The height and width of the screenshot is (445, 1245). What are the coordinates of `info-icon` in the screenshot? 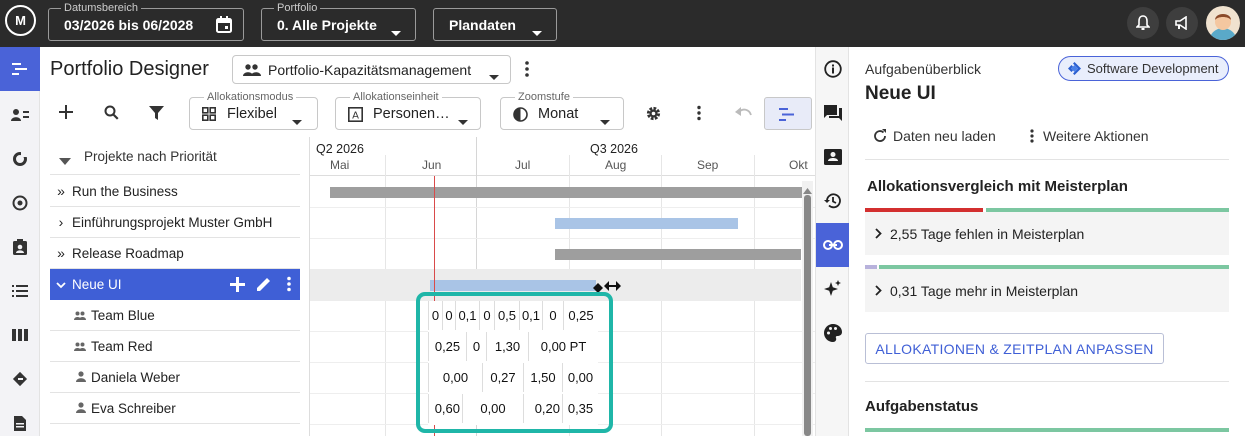 It's located at (833, 69).